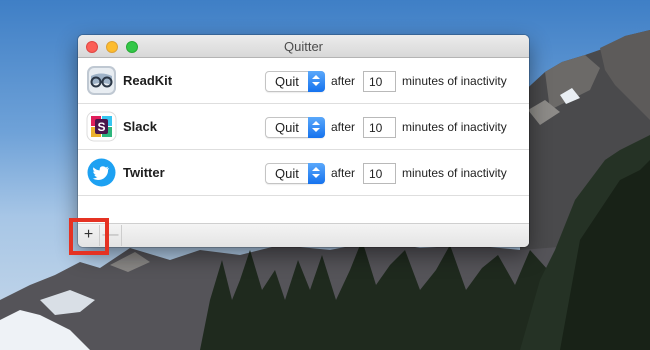  I want to click on title-bar: Quitter, so click(303, 46).